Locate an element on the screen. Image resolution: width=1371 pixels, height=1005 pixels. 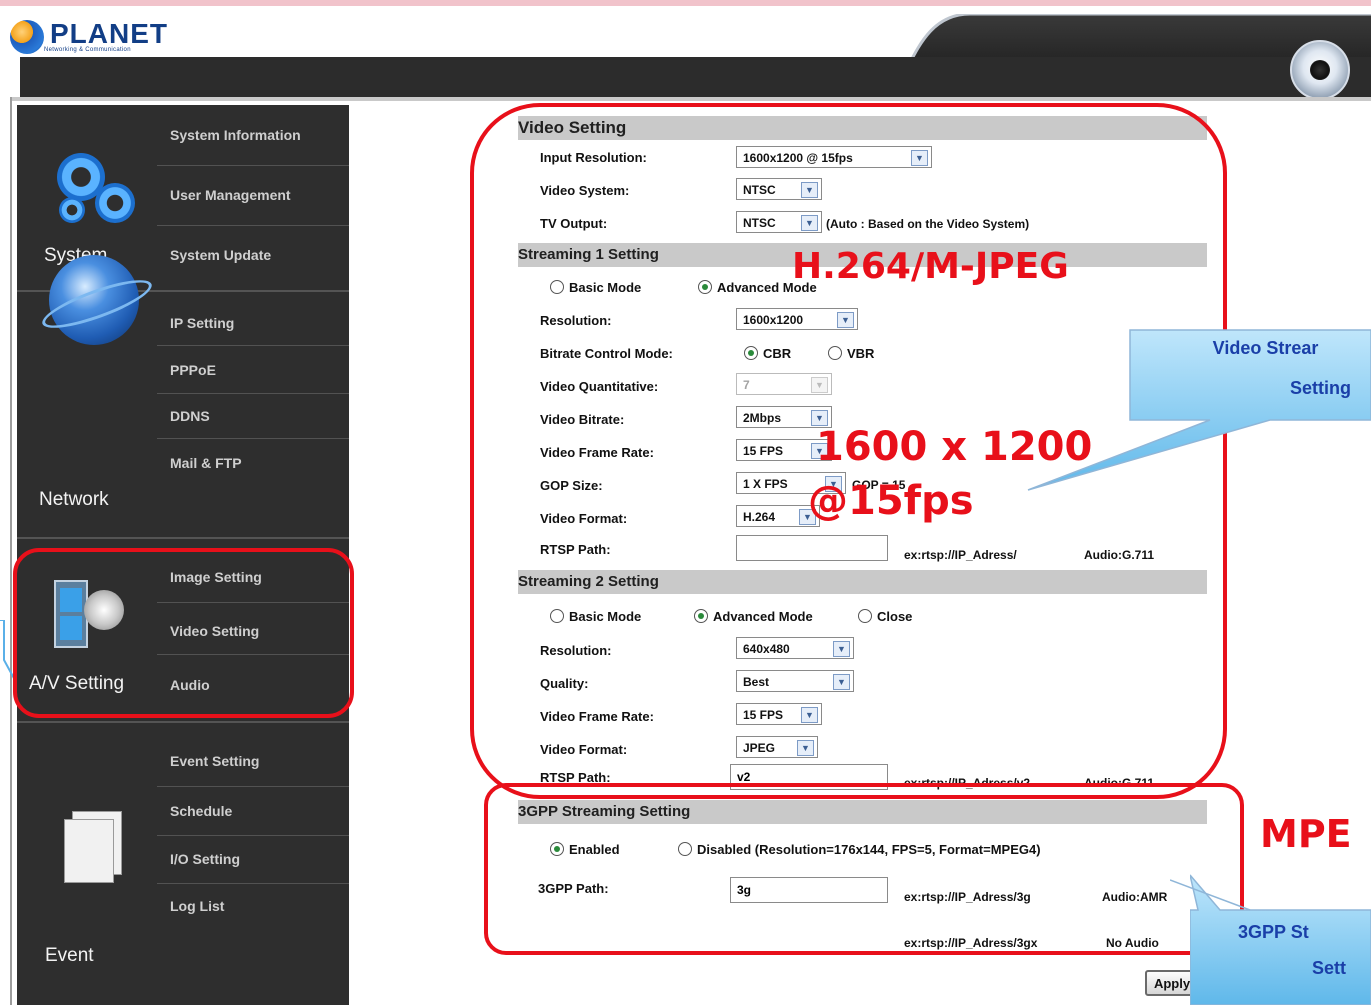
sidebar-item-ddns: DDNS is located at coordinates (190, 416).